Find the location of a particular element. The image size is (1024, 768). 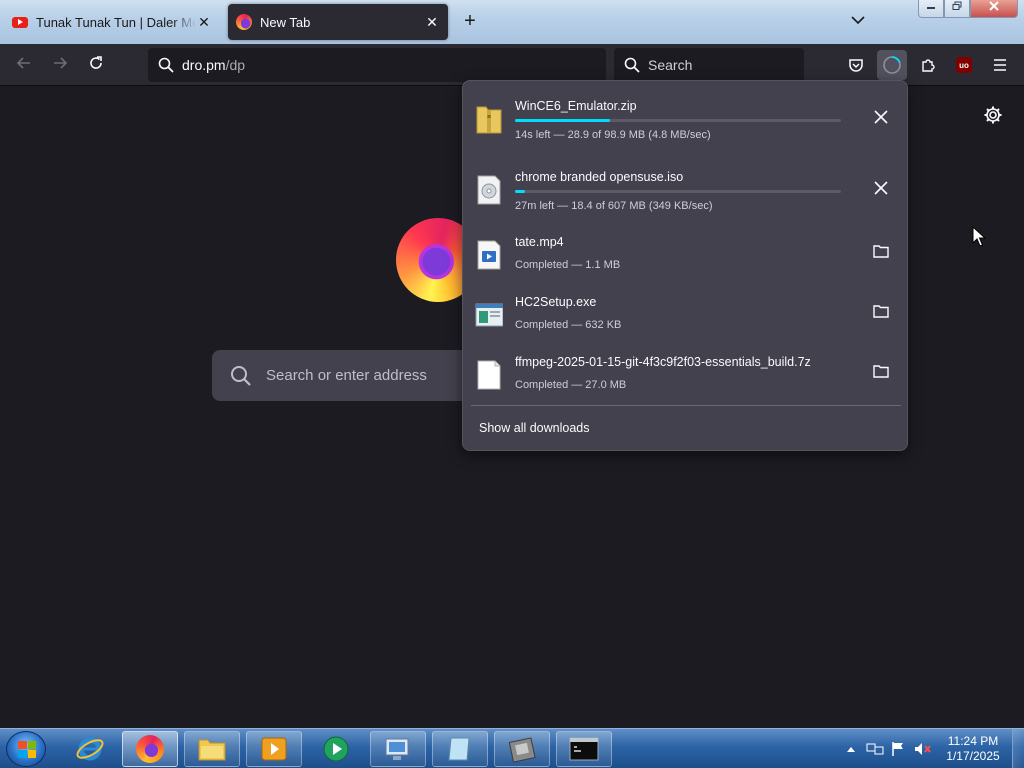

taskbar-firefox is located at coordinates (150, 749).